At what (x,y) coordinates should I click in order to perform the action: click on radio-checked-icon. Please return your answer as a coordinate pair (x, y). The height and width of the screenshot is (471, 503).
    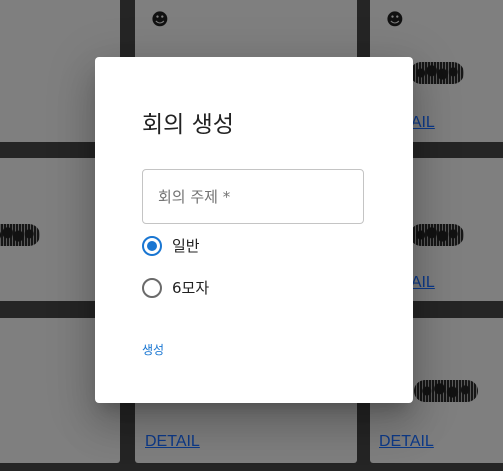
    Looking at the image, I should click on (152, 245).